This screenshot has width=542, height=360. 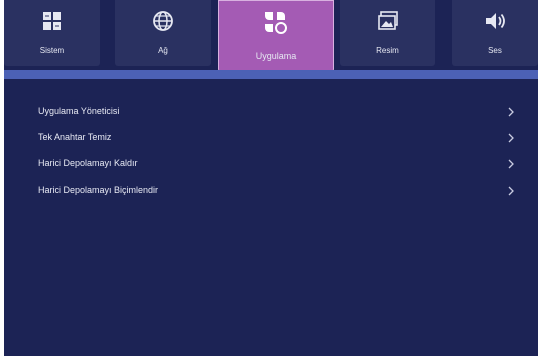 What do you see at coordinates (52, 21) in the screenshot?
I see `grid-icon` at bounding box center [52, 21].